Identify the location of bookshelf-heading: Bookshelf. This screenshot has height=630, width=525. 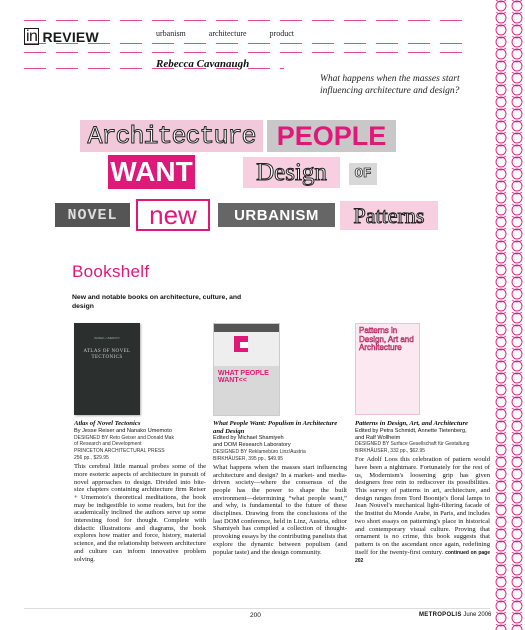
(111, 271).